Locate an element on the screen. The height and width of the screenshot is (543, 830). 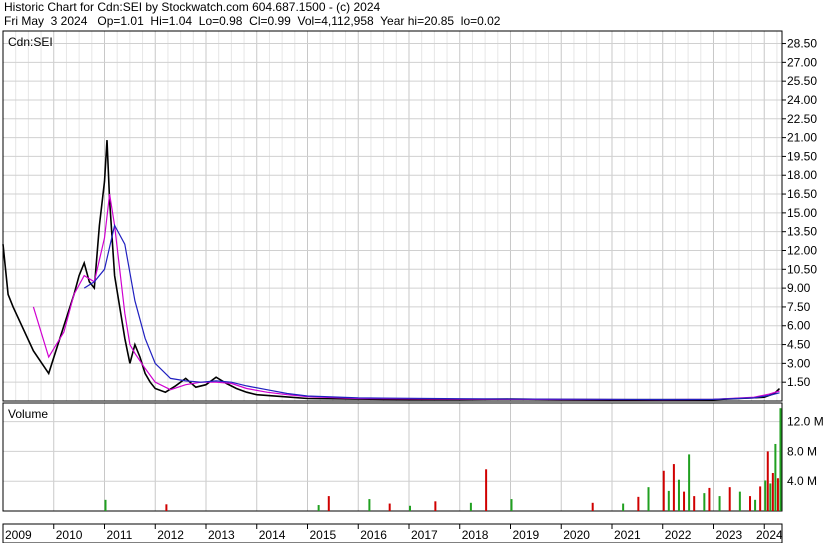
price-tick-label: 28.50 is located at coordinates (802, 44).